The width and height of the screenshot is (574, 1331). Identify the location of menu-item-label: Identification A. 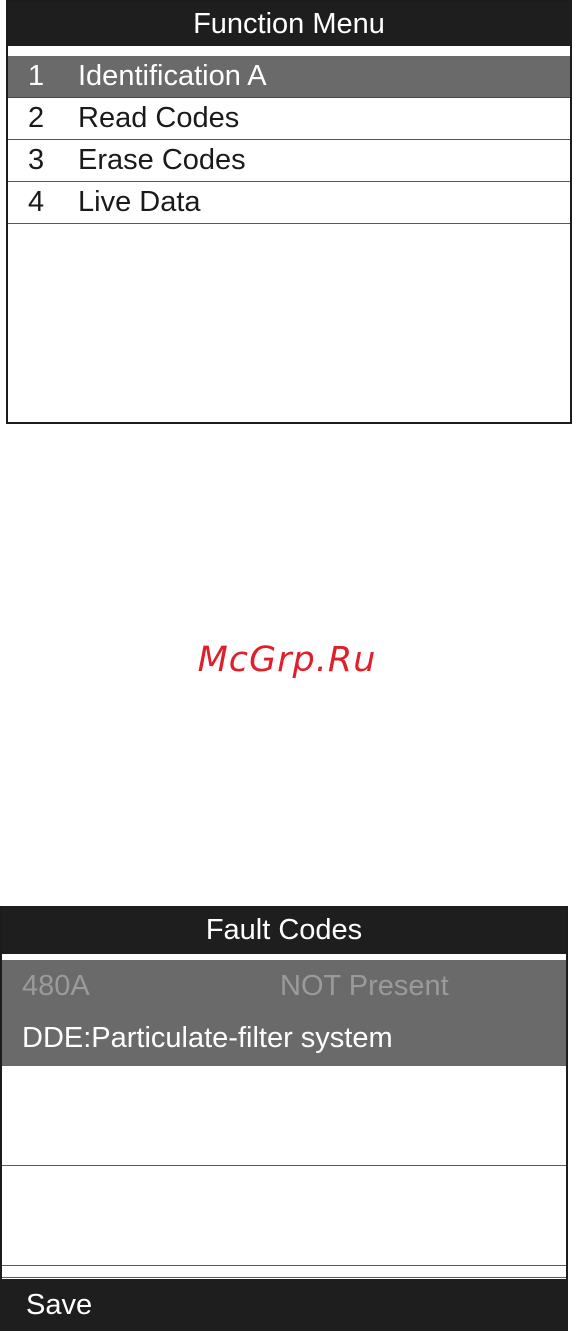
(172, 76).